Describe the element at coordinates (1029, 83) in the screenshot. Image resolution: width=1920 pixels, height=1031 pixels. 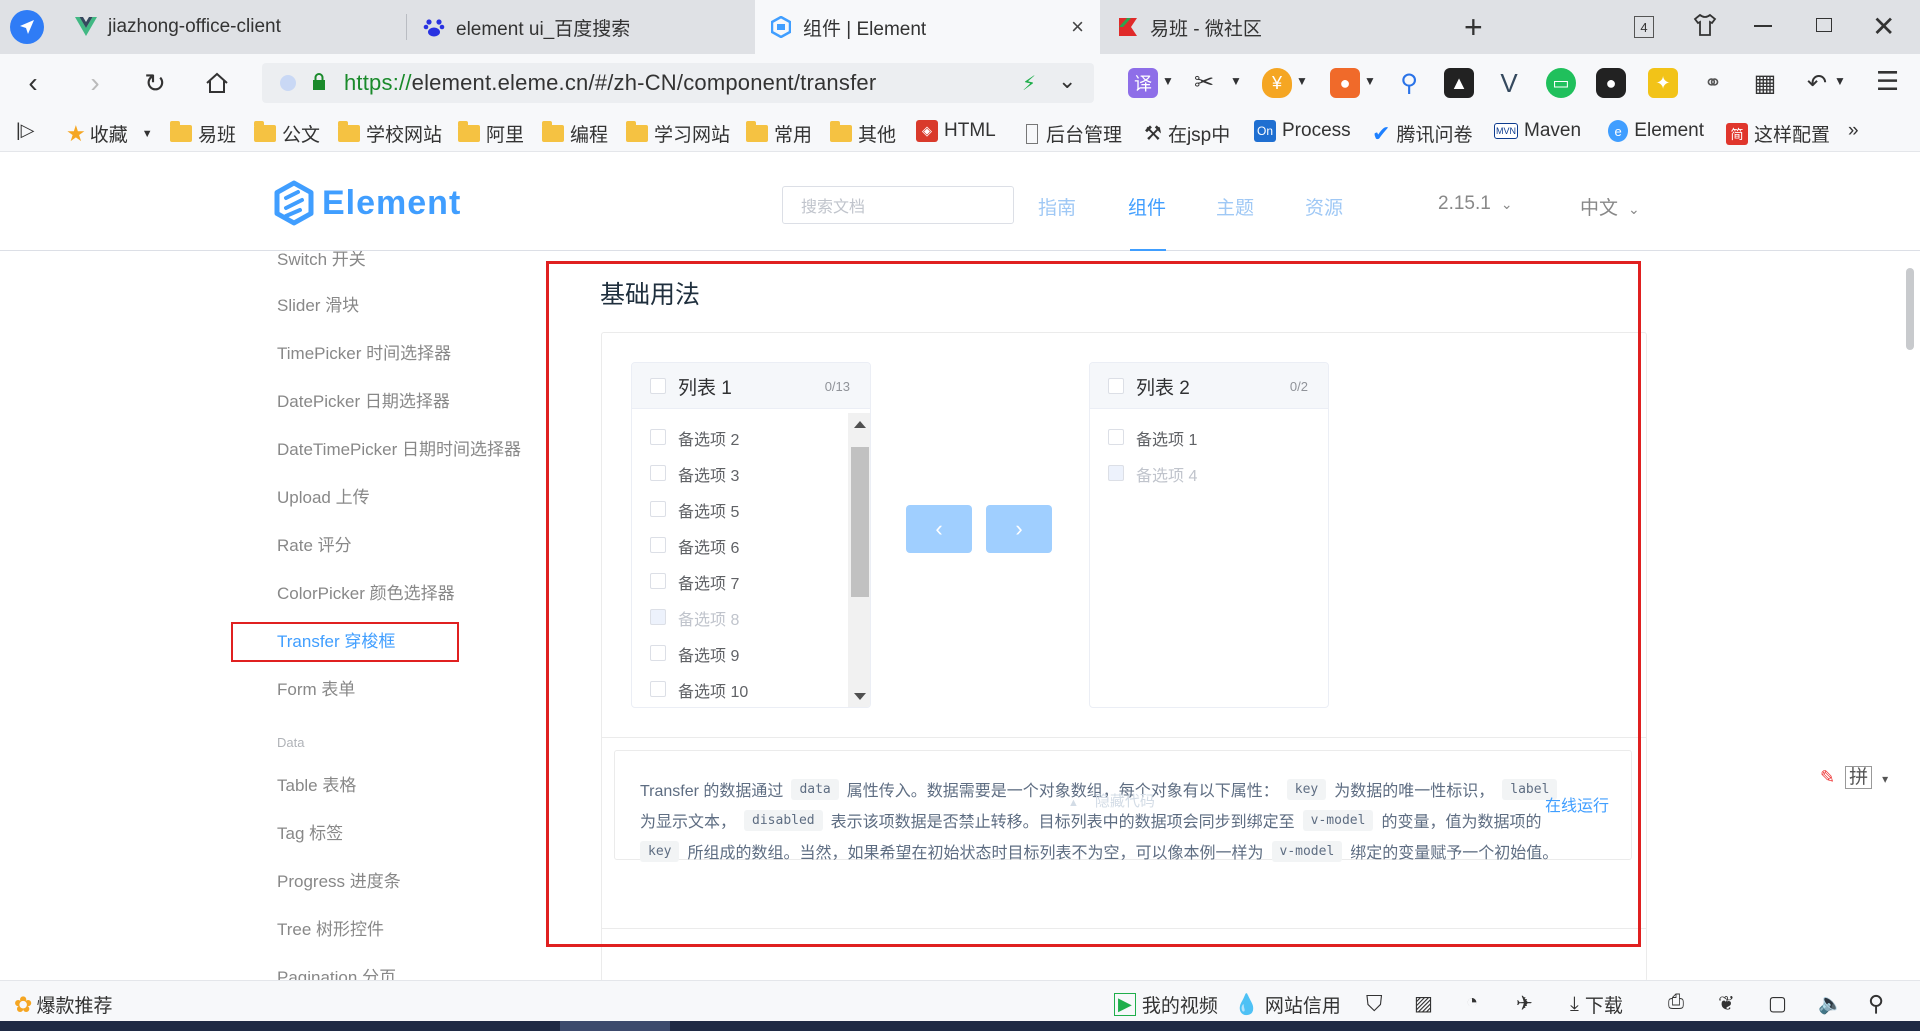
I see `lightning-icon: ⚡` at that location.